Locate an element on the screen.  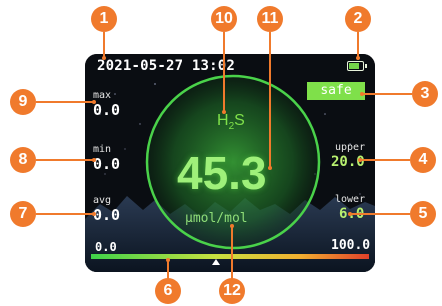
callout-3: 3 is located at coordinates (425, 94).